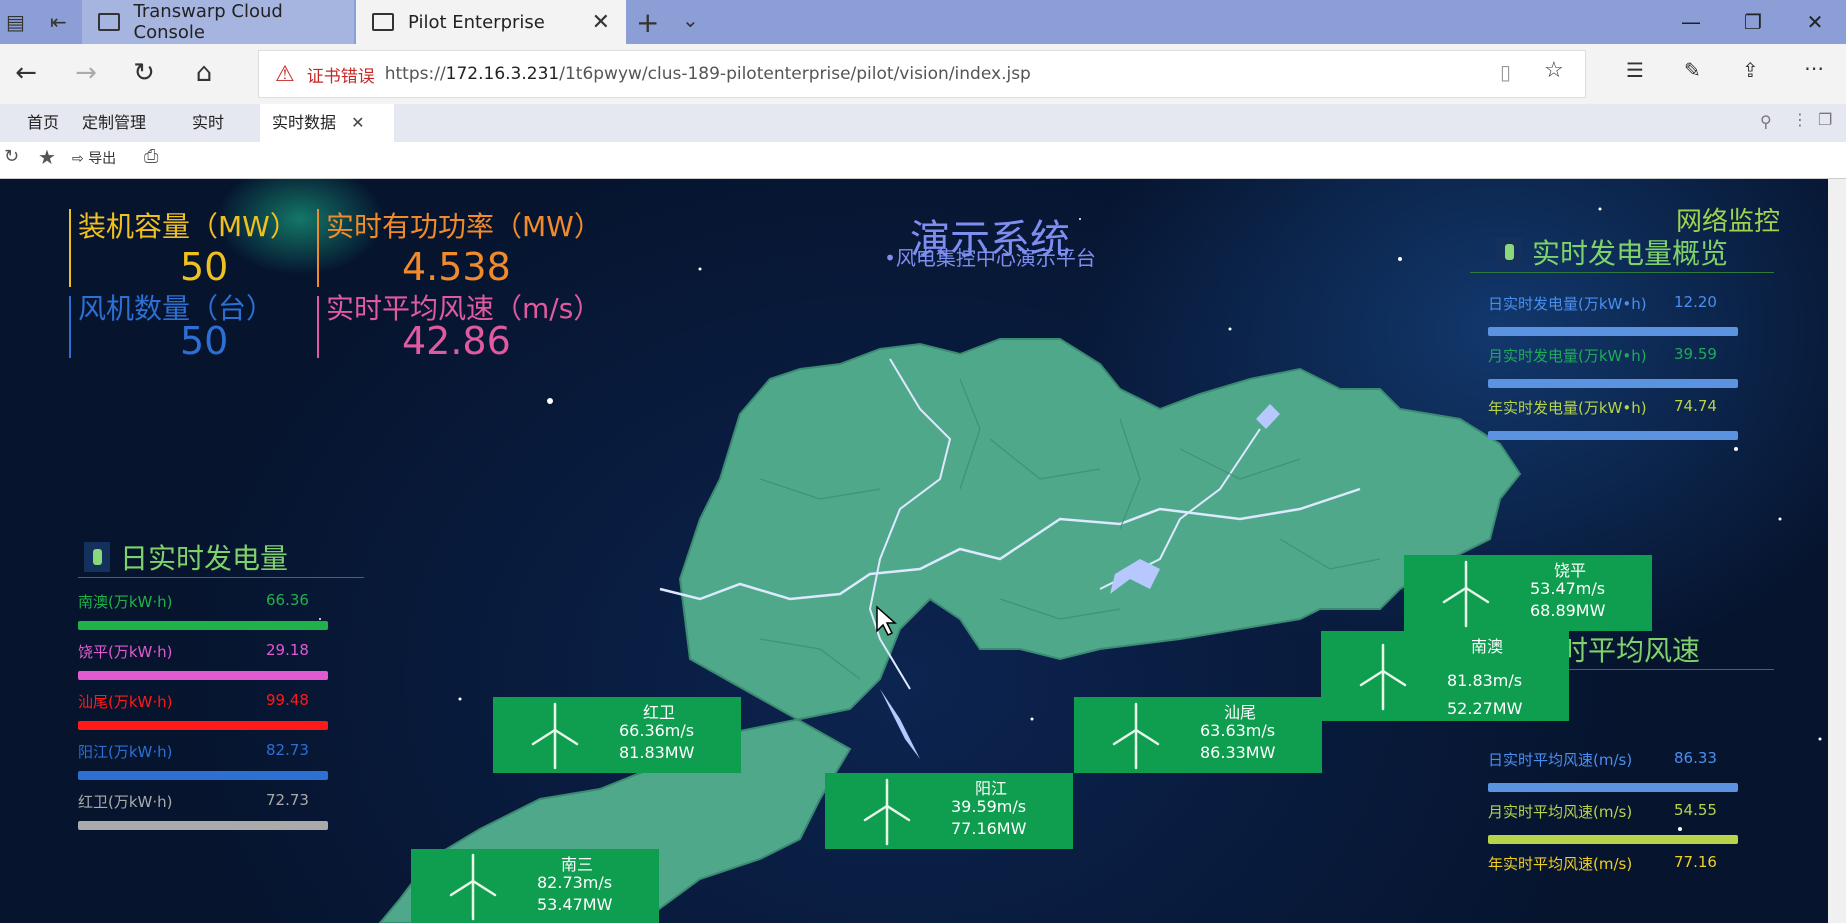 This screenshot has width=1846, height=923. Describe the element at coordinates (26, 73) in the screenshot. I see `back-button: ←` at that location.